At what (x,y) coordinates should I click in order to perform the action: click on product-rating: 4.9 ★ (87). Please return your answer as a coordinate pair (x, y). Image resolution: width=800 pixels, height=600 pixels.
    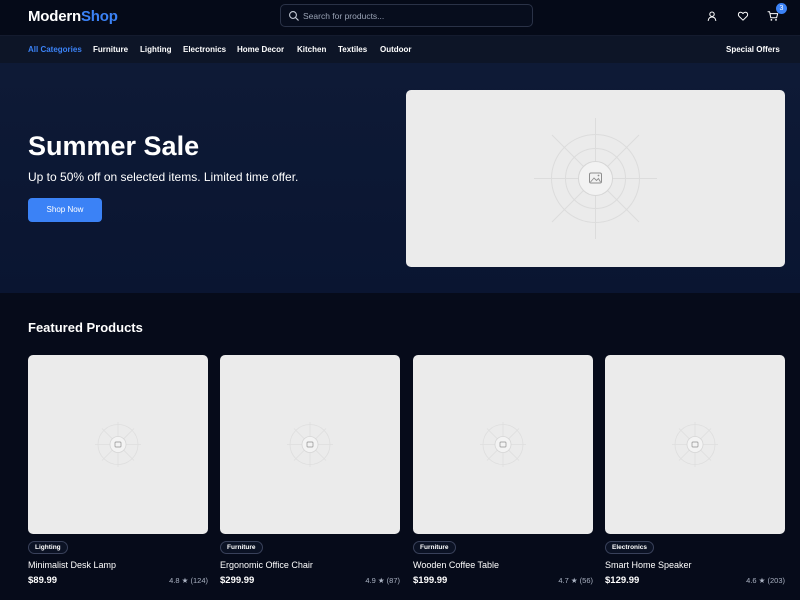
    Looking at the image, I should click on (382, 580).